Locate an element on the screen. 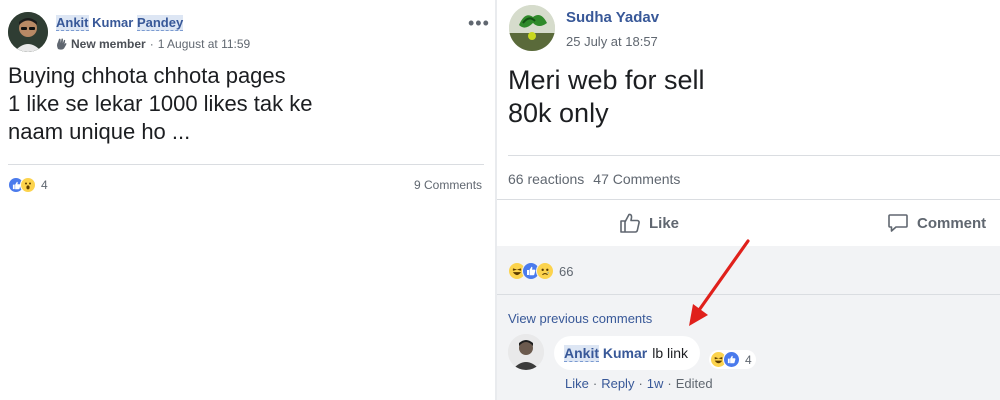 The image size is (1000, 400). comment-reactions: 4 is located at coordinates (732, 359).